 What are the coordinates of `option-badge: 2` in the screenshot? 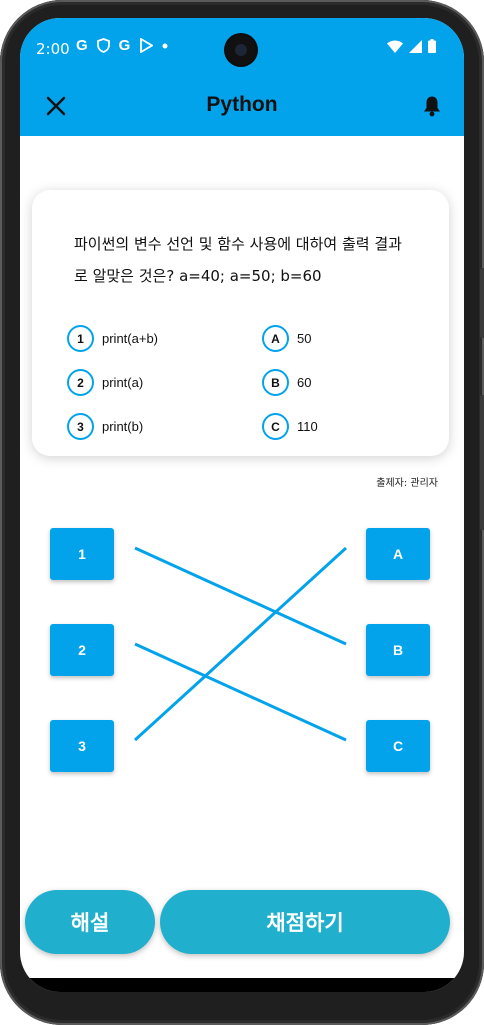 It's located at (80, 382).